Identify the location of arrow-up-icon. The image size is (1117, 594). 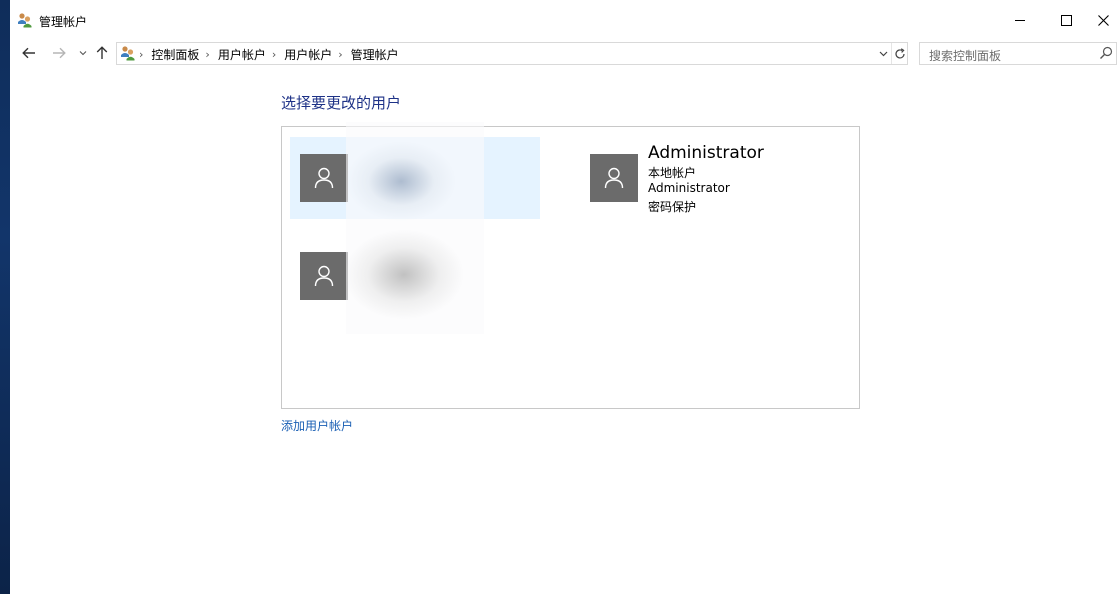
(102, 52).